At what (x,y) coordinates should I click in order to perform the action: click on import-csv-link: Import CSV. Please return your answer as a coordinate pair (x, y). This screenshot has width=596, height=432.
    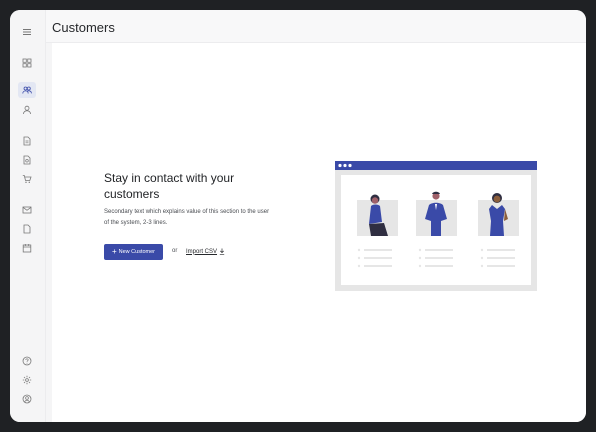
    Looking at the image, I should click on (205, 251).